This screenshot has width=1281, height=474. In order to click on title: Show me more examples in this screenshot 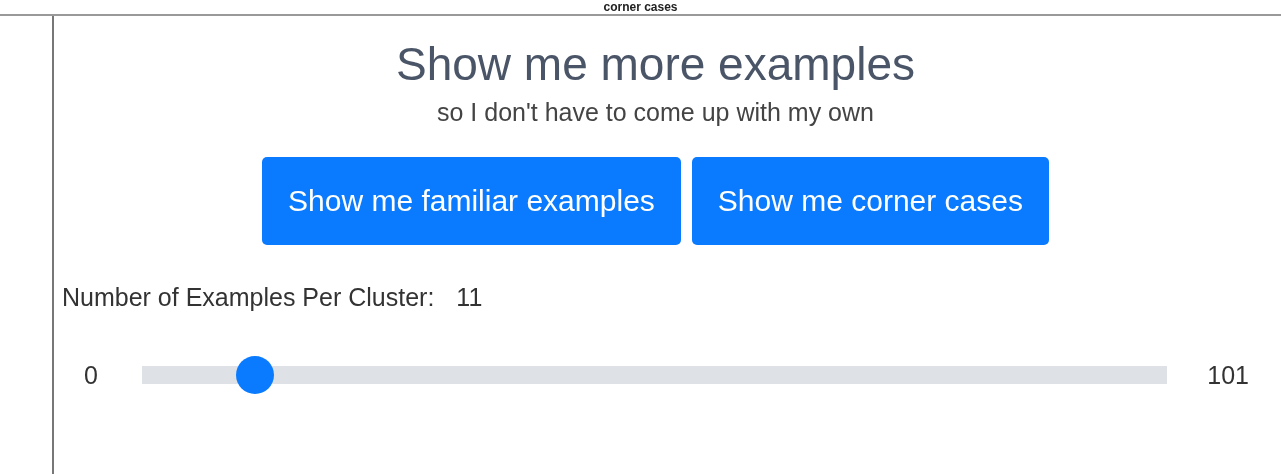, I will do `click(655, 64)`.